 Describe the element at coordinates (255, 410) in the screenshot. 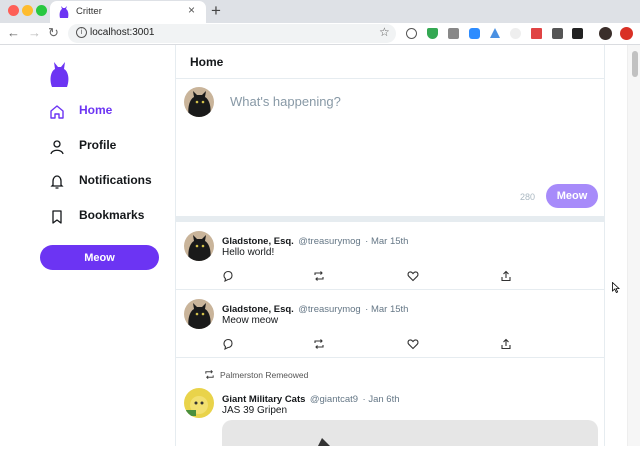

I see `tweet-text: JAS 39 Gripen` at that location.